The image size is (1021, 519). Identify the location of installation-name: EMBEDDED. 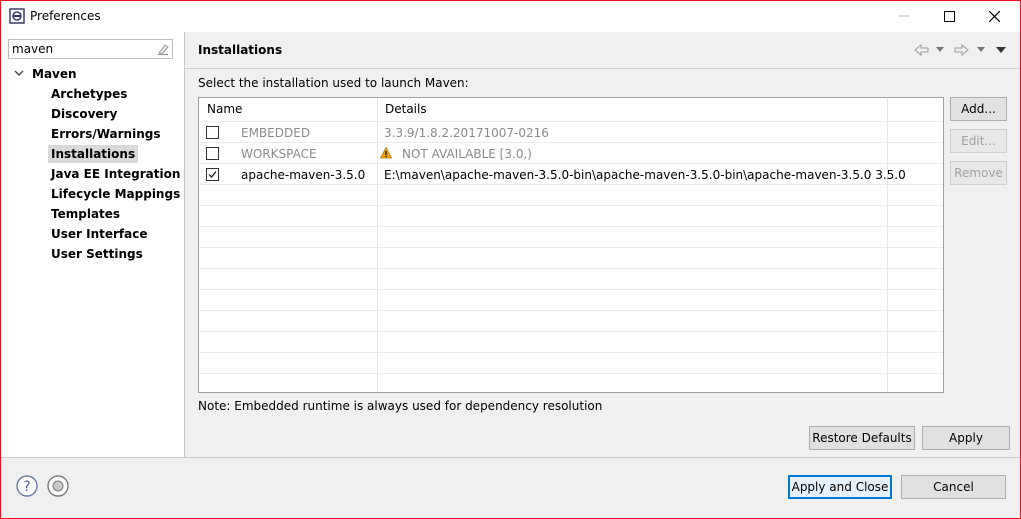
(275, 133).